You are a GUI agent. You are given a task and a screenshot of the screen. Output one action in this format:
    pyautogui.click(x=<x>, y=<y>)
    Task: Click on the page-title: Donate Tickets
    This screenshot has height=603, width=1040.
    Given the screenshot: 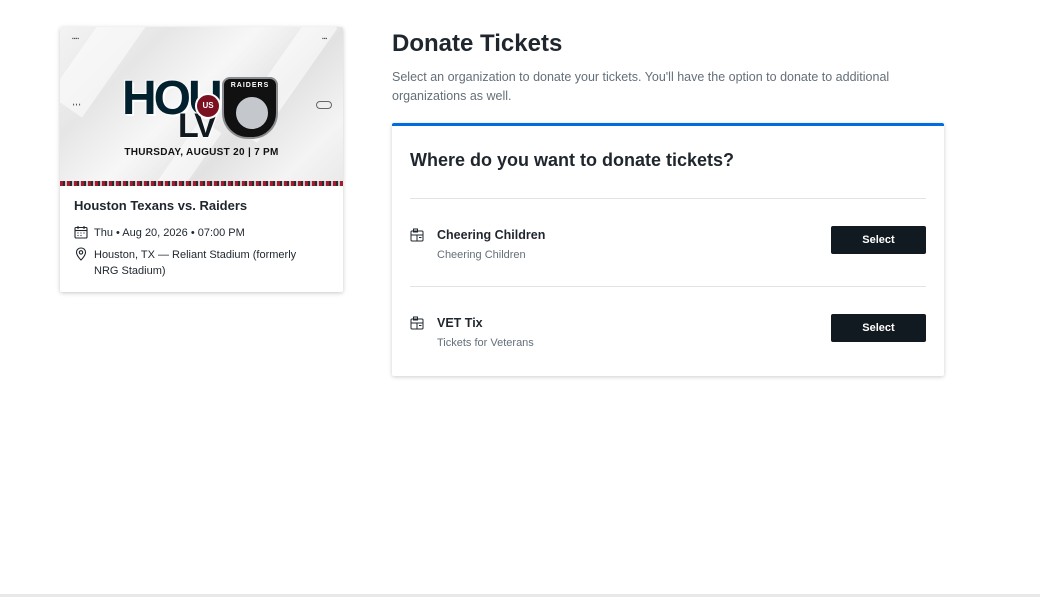 What is the action you would take?
    pyautogui.click(x=477, y=43)
    